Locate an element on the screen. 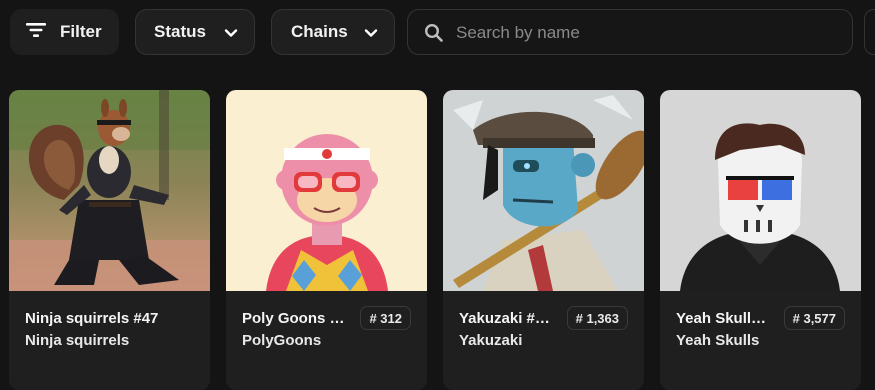 The height and width of the screenshot is (390, 875). collection-name: Ninja squirrels is located at coordinates (77, 340).